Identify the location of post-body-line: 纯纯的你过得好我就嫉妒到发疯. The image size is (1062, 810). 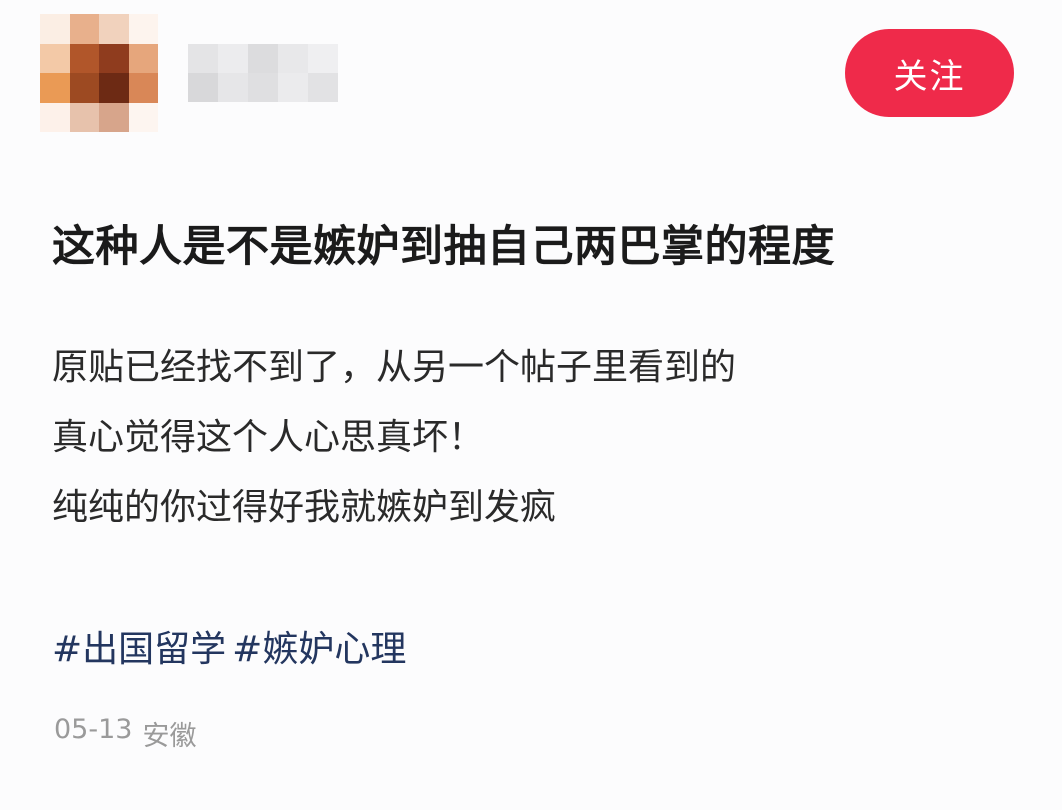
(304, 507).